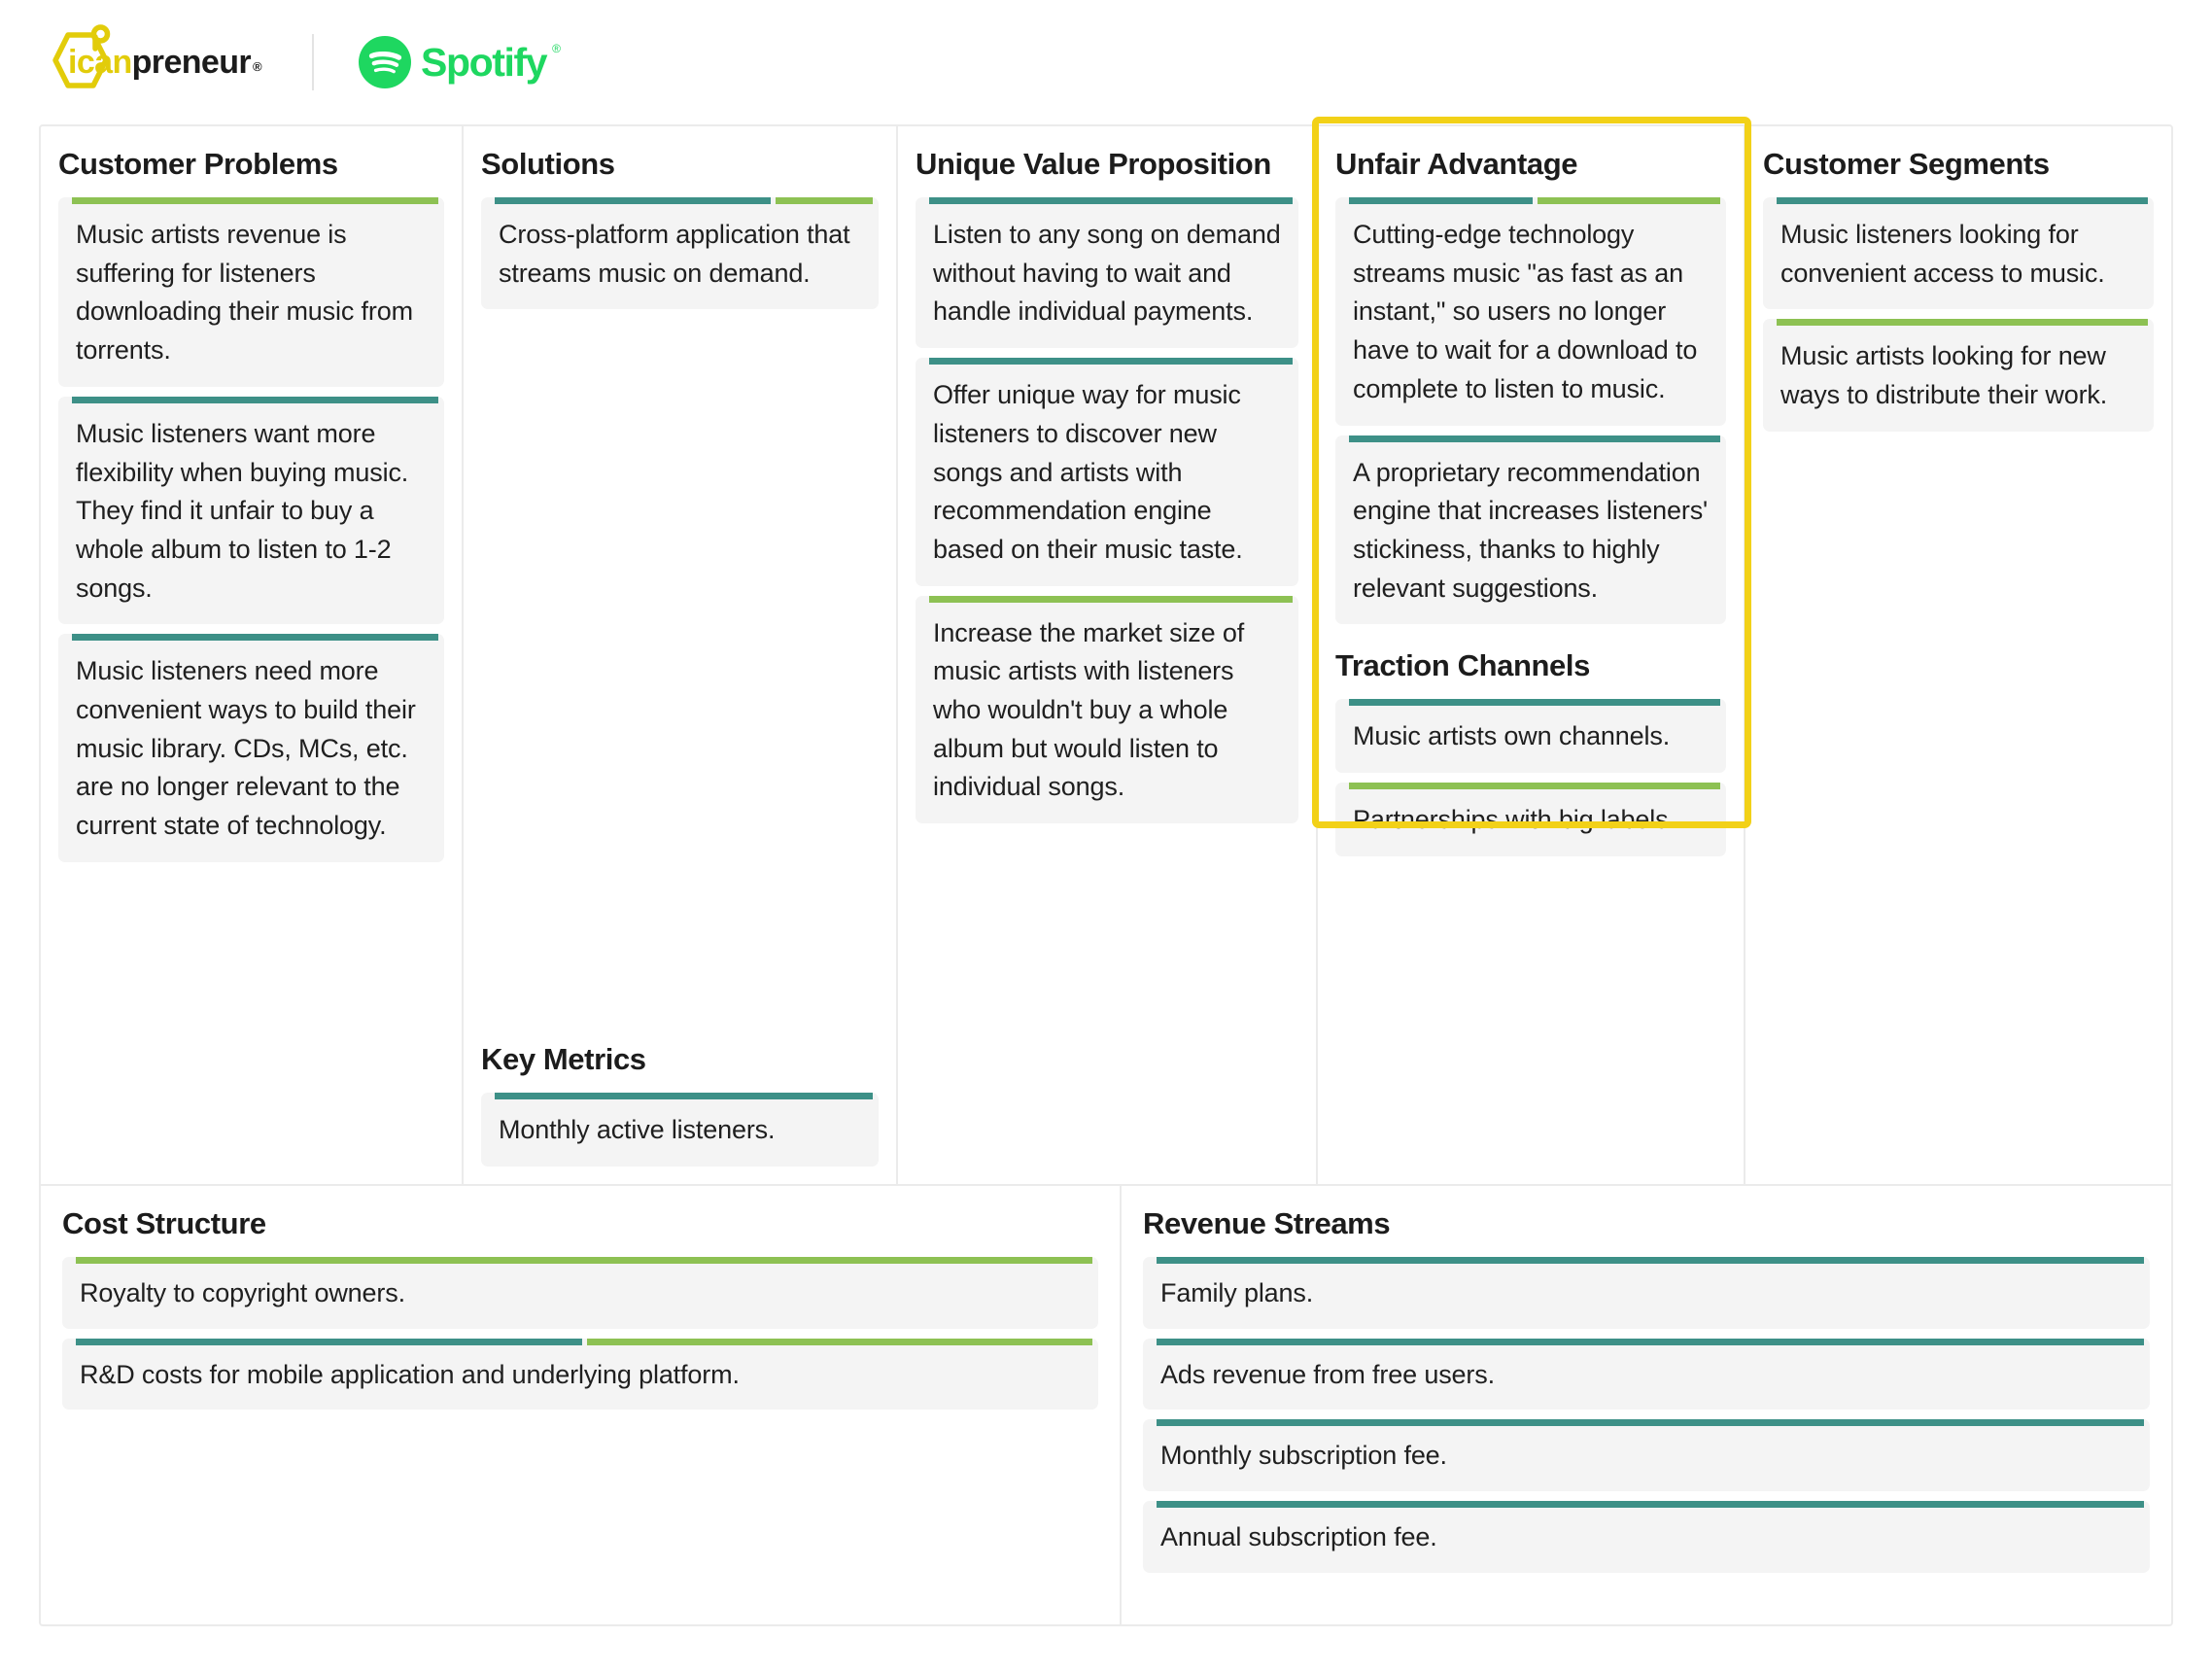  I want to click on canvas-card: Ads revenue from free users., so click(1646, 1374).